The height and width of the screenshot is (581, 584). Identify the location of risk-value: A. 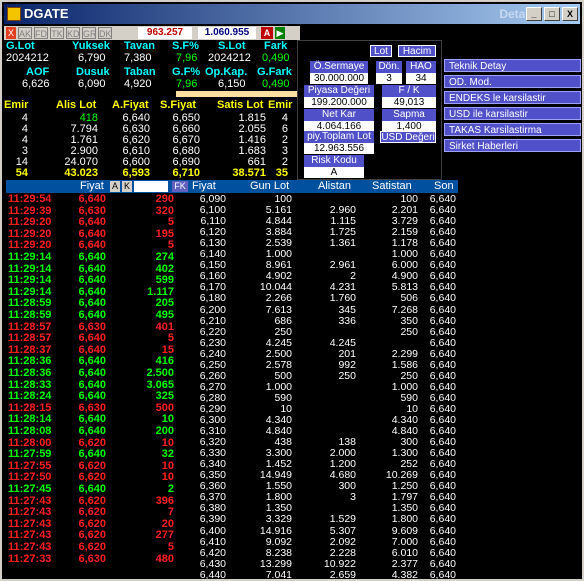
(334, 172).